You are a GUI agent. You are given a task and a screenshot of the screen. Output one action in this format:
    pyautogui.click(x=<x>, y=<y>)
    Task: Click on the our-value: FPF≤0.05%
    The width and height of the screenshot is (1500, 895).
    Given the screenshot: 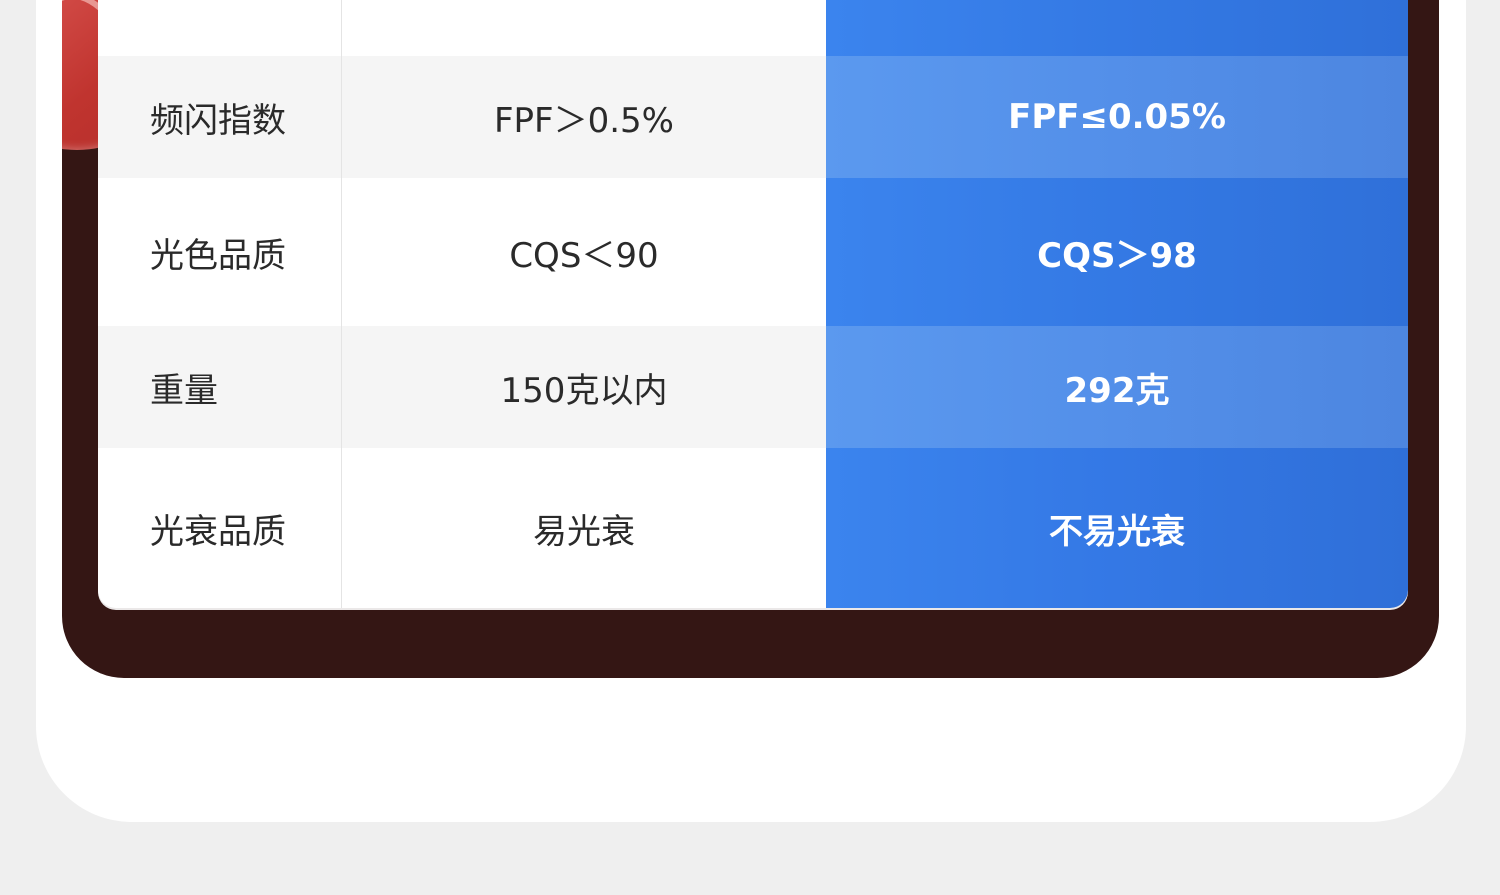 What is the action you would take?
    pyautogui.click(x=1117, y=117)
    